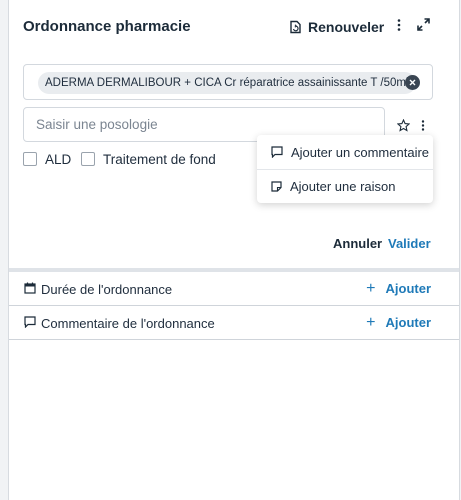 Image resolution: width=461 pixels, height=500 pixels. What do you see at coordinates (295, 27) in the screenshot?
I see `renew-icon` at bounding box center [295, 27].